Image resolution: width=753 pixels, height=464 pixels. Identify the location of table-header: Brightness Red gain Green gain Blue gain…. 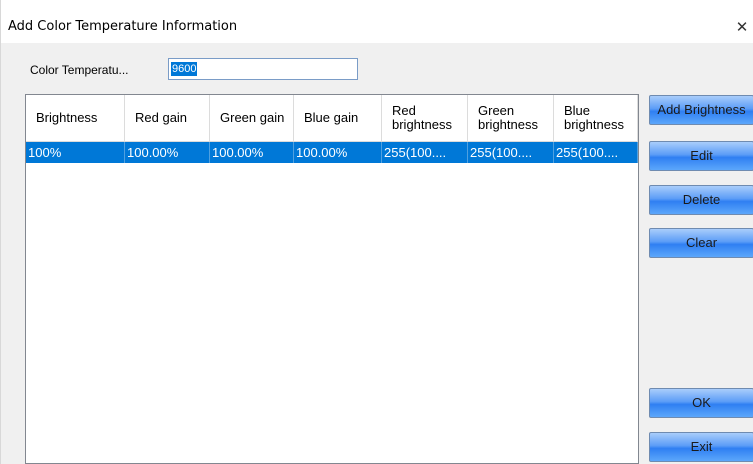
(332, 118).